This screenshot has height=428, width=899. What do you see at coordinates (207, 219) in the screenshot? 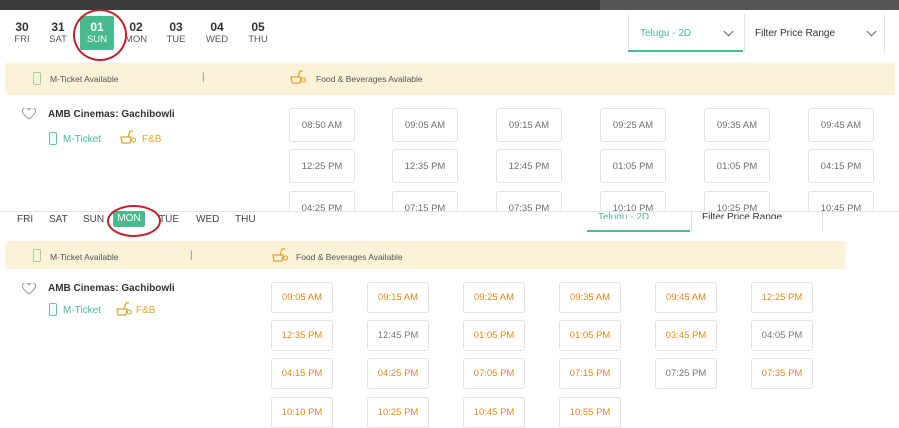
I see `day-wed: WED` at bounding box center [207, 219].